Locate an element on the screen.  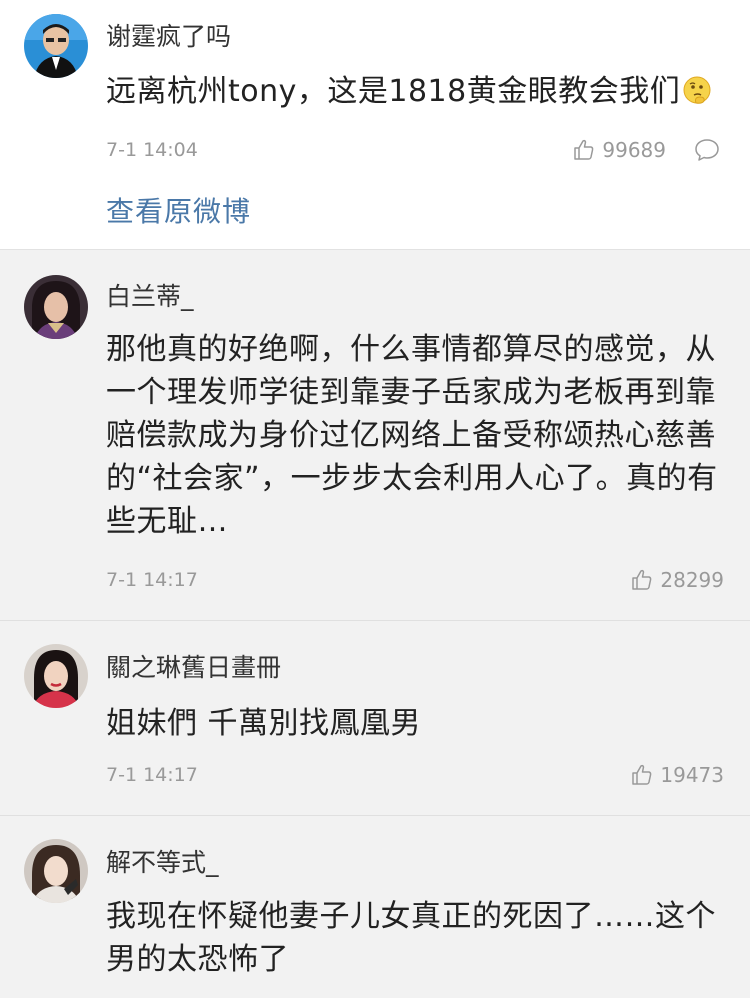
comment-like-button: 28299 is located at coordinates (677, 580).